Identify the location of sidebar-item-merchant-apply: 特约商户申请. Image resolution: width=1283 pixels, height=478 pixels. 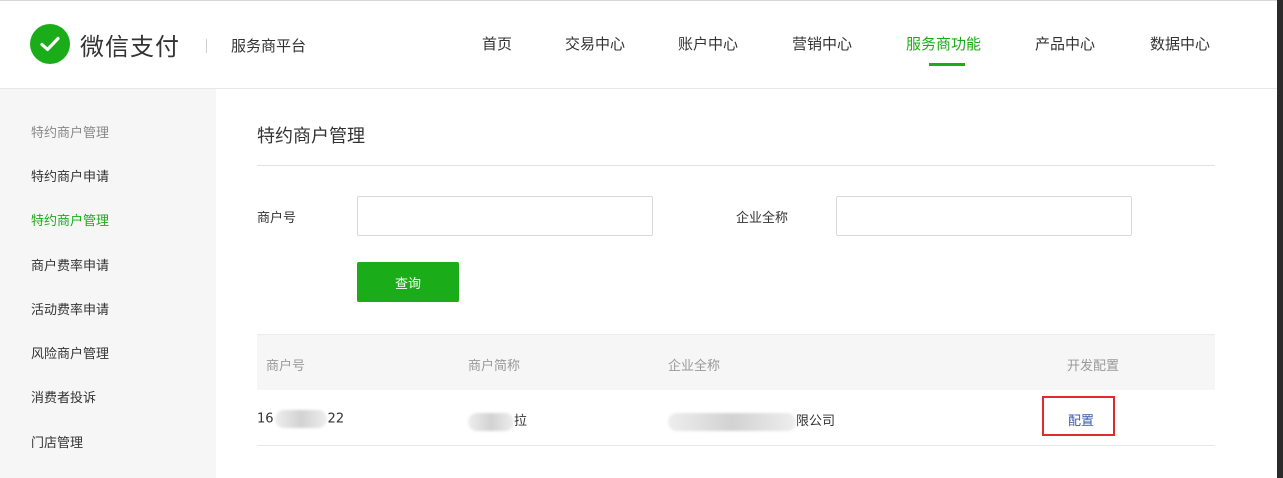
(70, 175).